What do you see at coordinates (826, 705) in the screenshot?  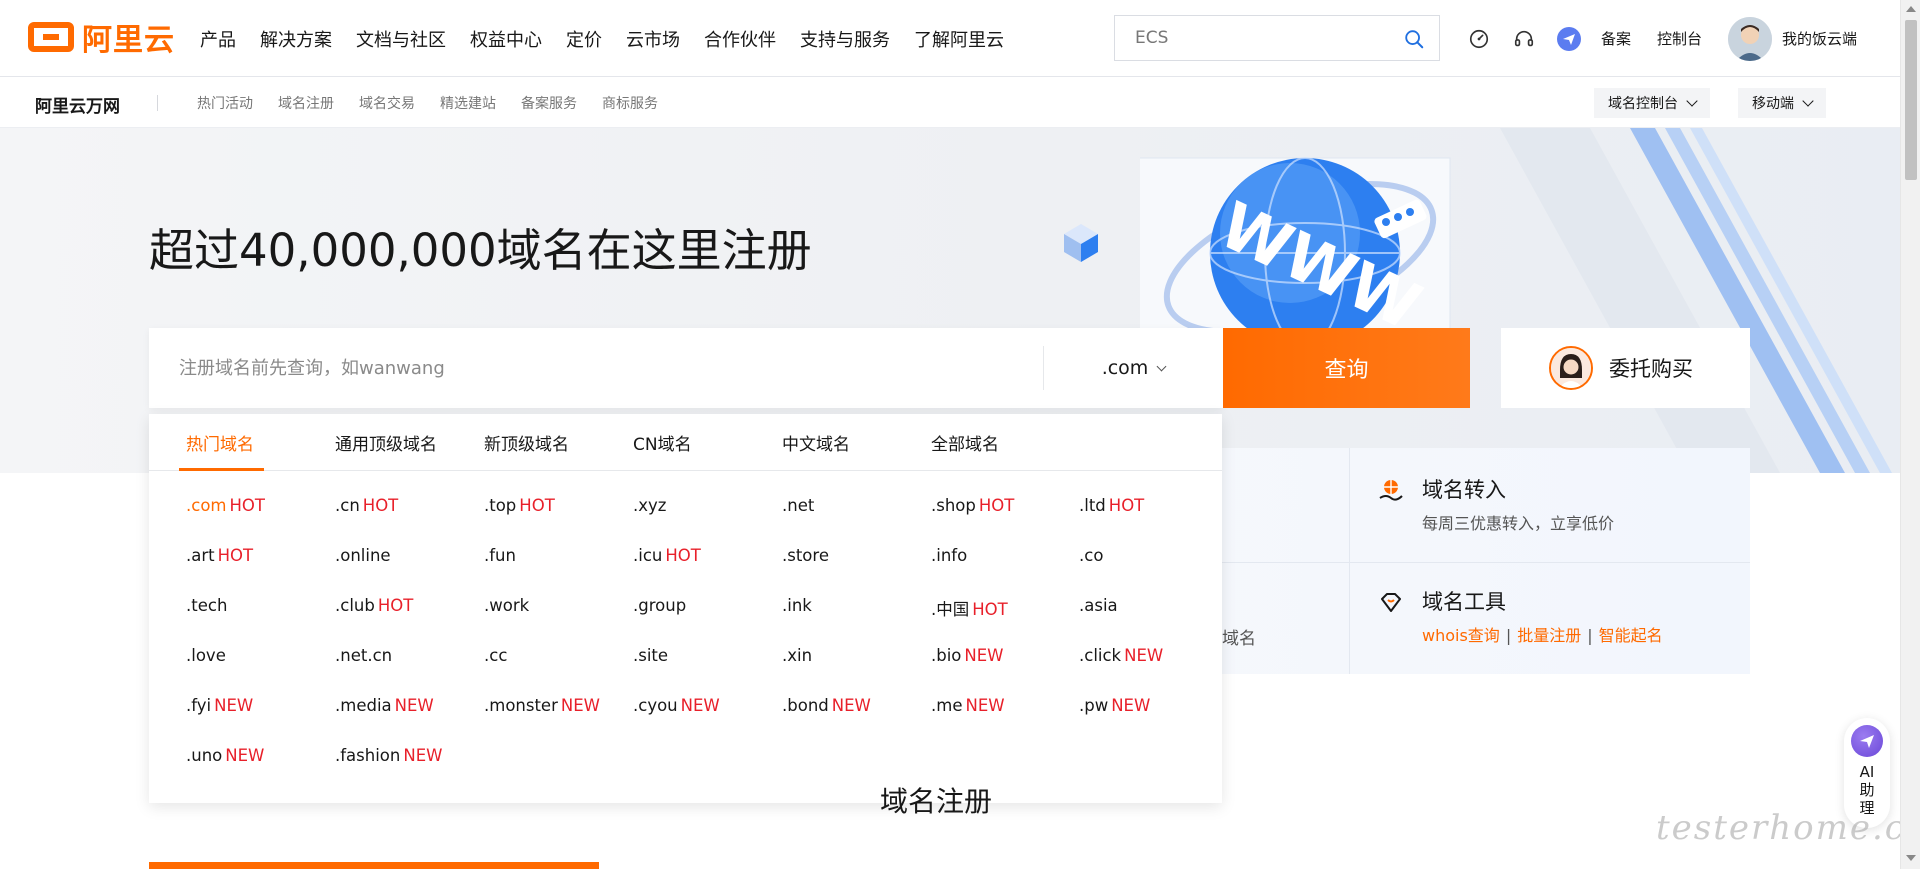 I see `tld-item: .bond NEW` at bounding box center [826, 705].